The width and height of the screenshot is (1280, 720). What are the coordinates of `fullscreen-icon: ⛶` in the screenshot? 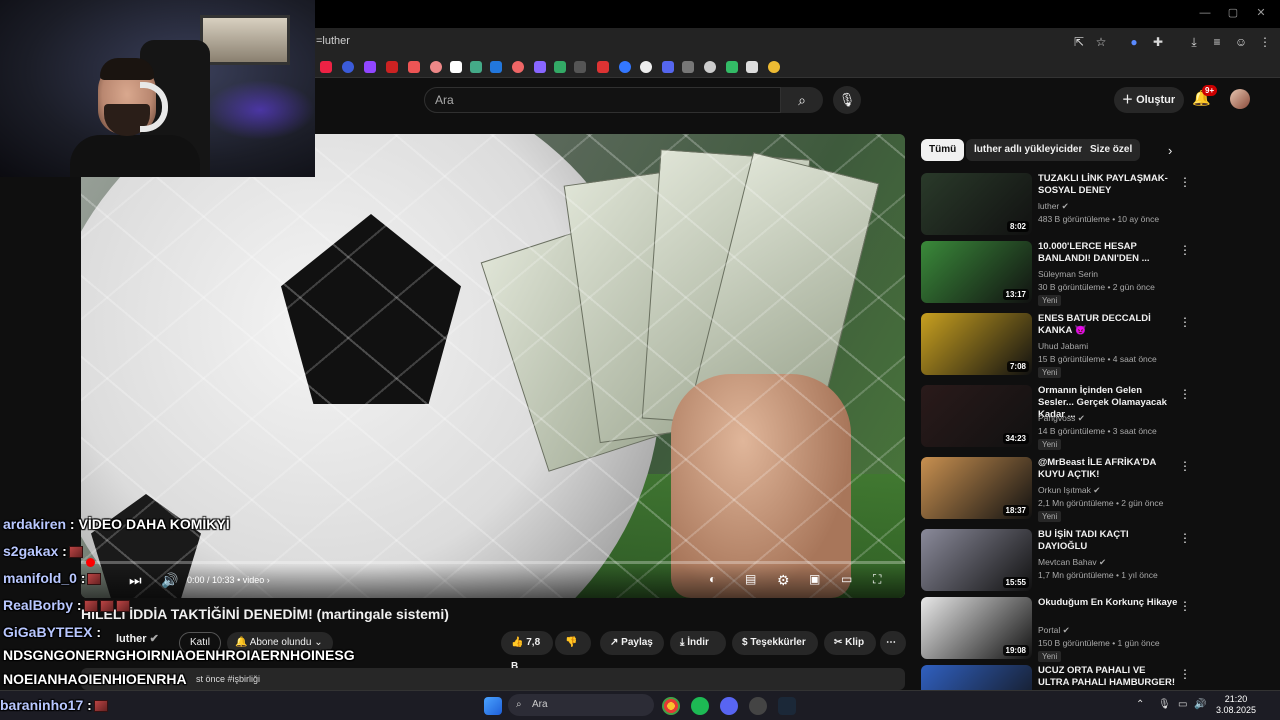 It's located at (877, 579).